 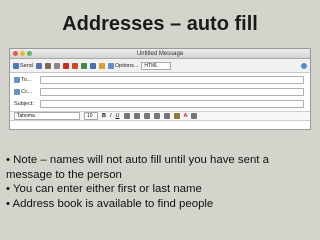 I want to click on address-book-icon, so click(x=47, y=65).